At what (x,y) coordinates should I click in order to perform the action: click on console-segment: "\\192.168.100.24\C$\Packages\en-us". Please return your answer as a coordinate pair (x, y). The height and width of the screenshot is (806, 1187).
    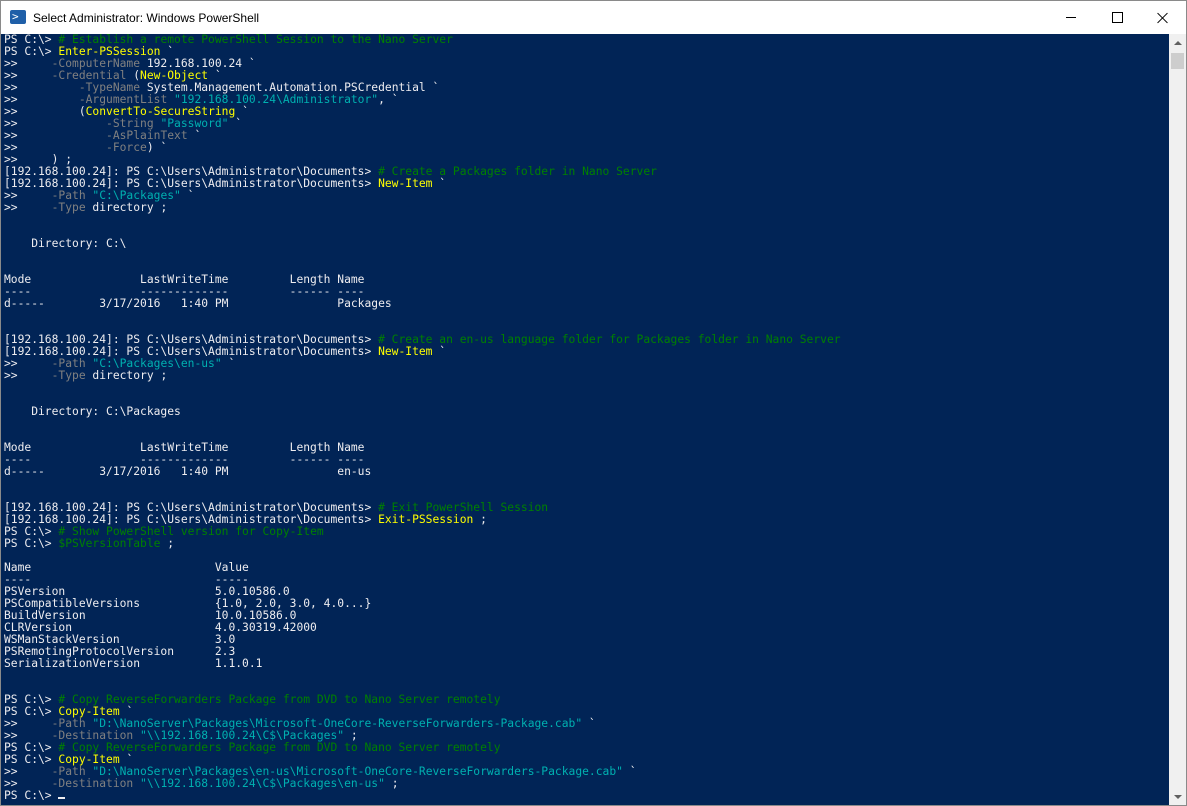
    Looking at the image, I should click on (259, 783).